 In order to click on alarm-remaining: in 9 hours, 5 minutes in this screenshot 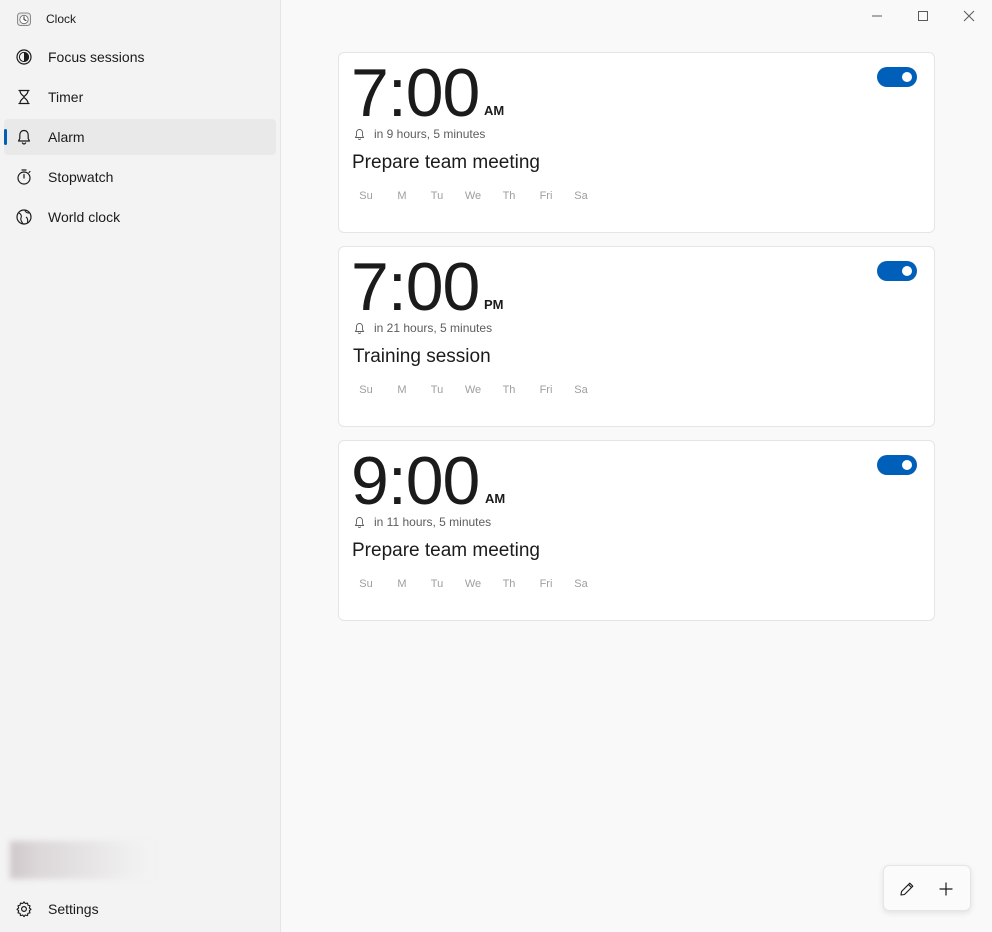, I will do `click(419, 134)`.